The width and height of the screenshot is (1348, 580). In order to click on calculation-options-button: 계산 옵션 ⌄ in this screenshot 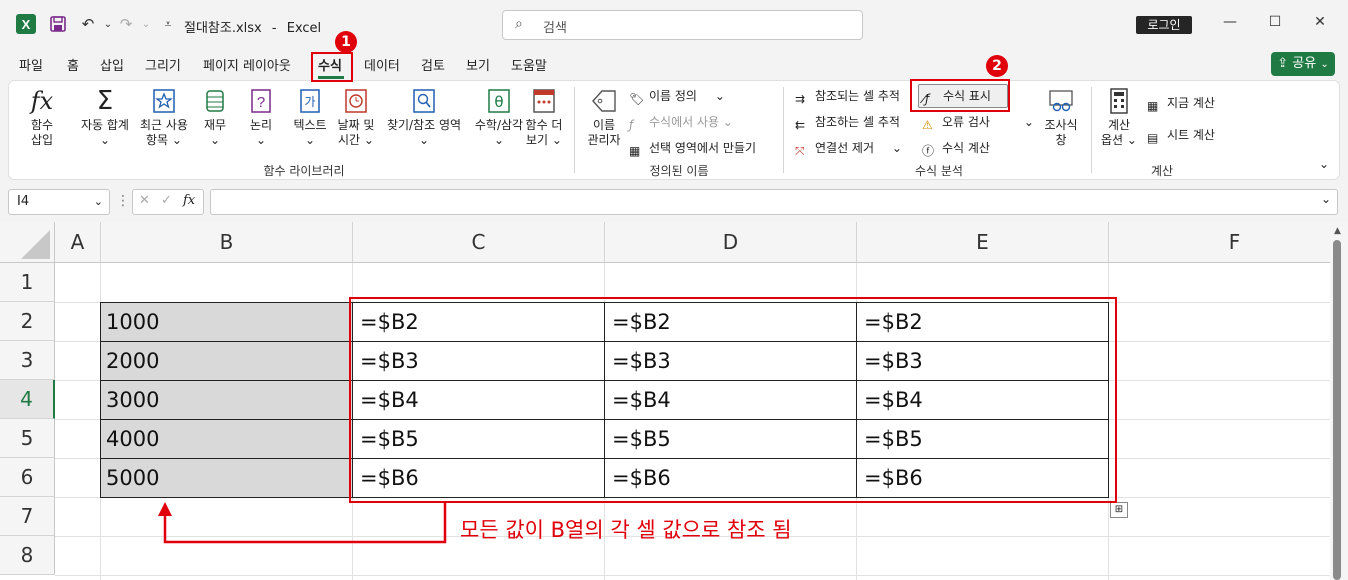, I will do `click(1119, 117)`.